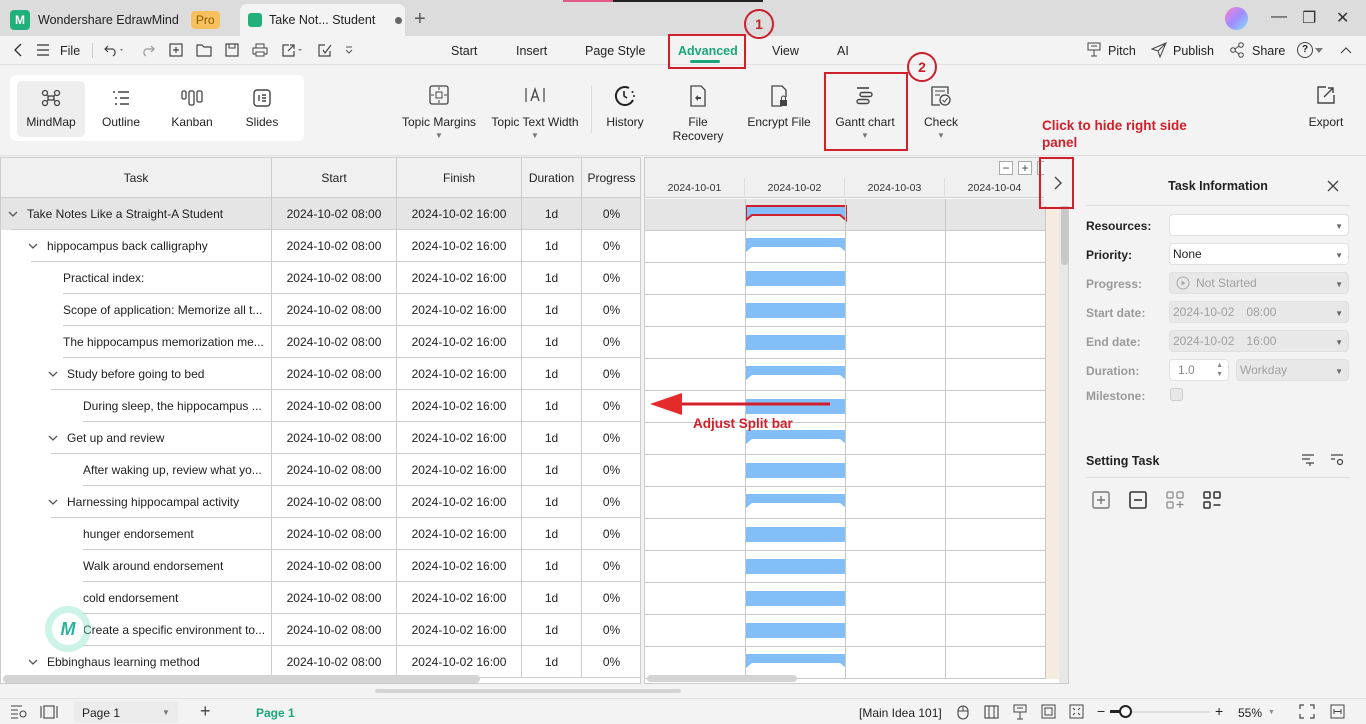 The image size is (1366, 724). Describe the element at coordinates (205, 20) in the screenshot. I see `pro-badge: Pro` at that location.